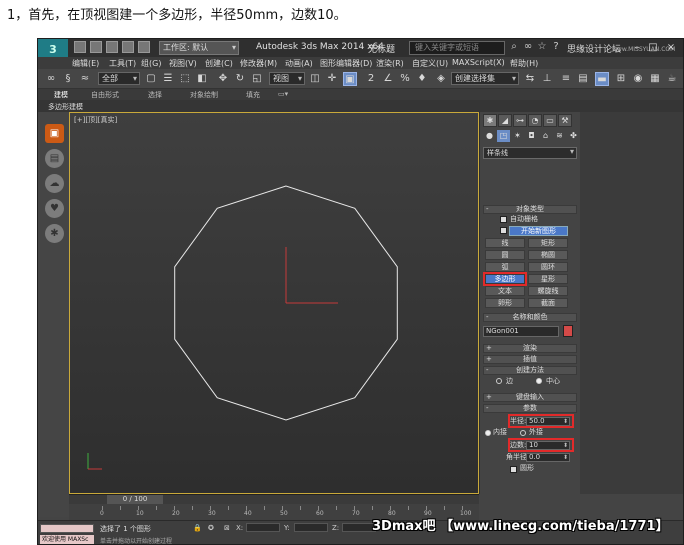  I want to click on menu-tools: 工具(T), so click(122, 63).